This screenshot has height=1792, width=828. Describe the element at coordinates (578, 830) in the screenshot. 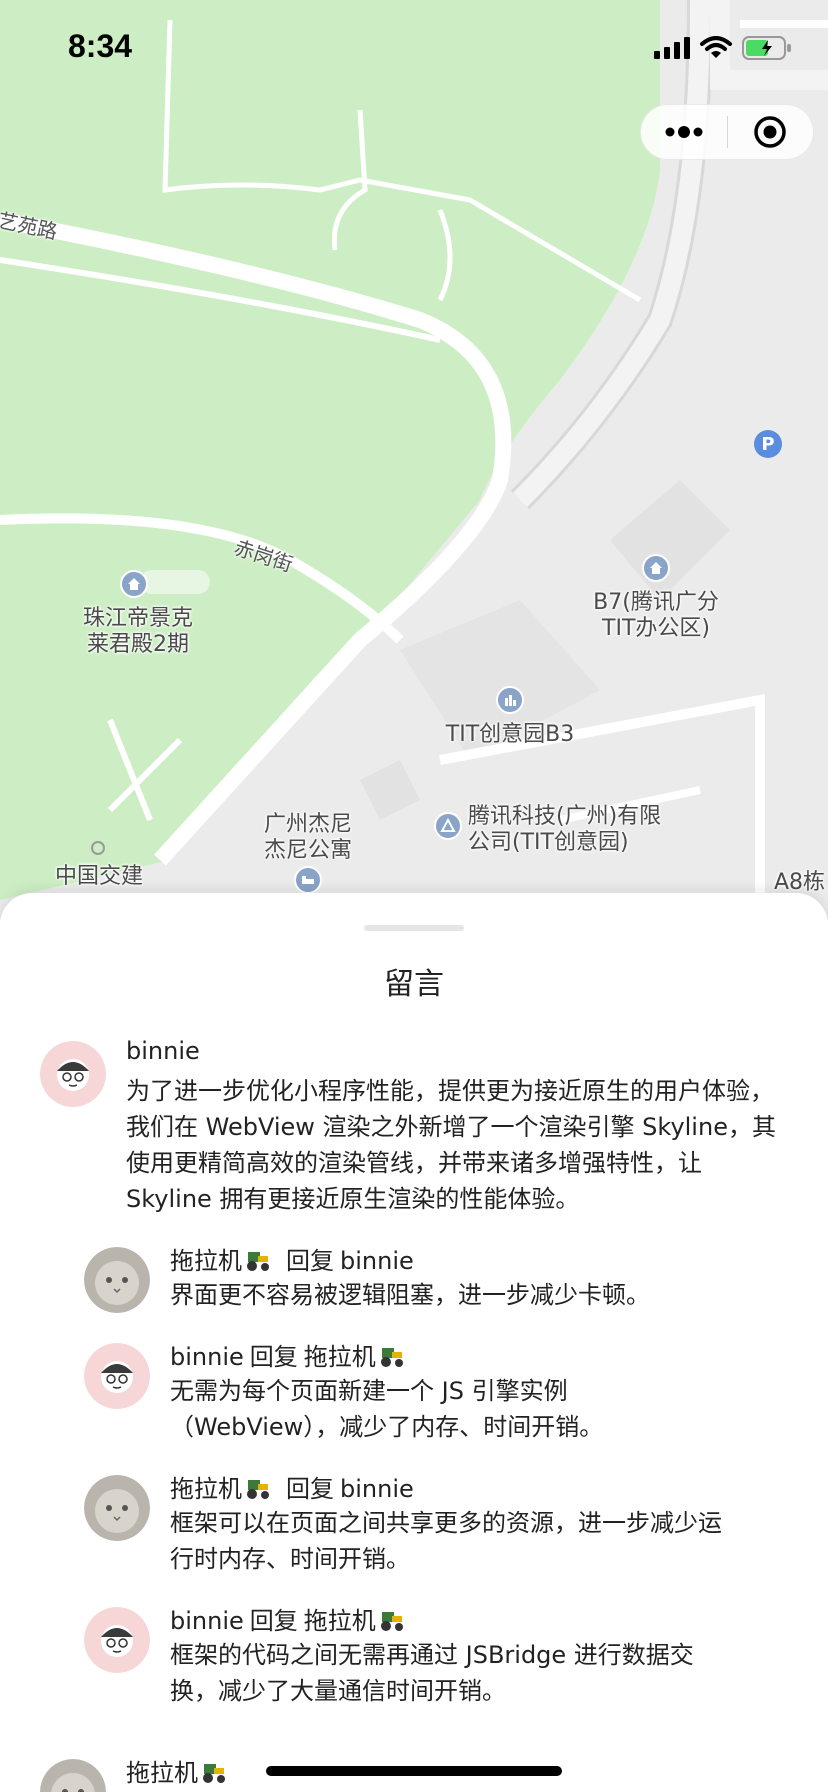

I see `map-label-tencent: 腾讯科技(广州)有限 公司(TIT创意园)` at that location.